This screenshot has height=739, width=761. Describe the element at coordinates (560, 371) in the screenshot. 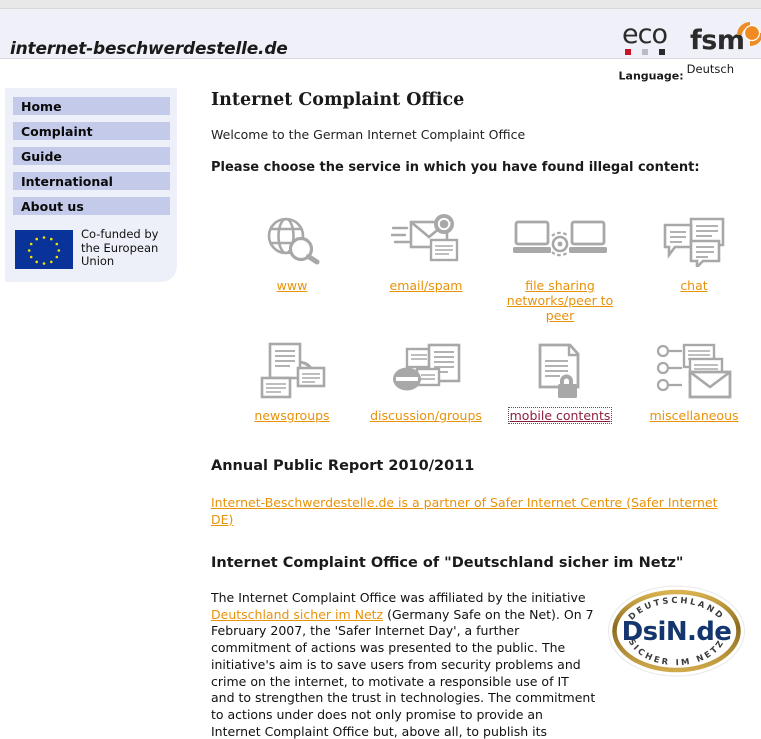

I see `document-lock-icon` at that location.